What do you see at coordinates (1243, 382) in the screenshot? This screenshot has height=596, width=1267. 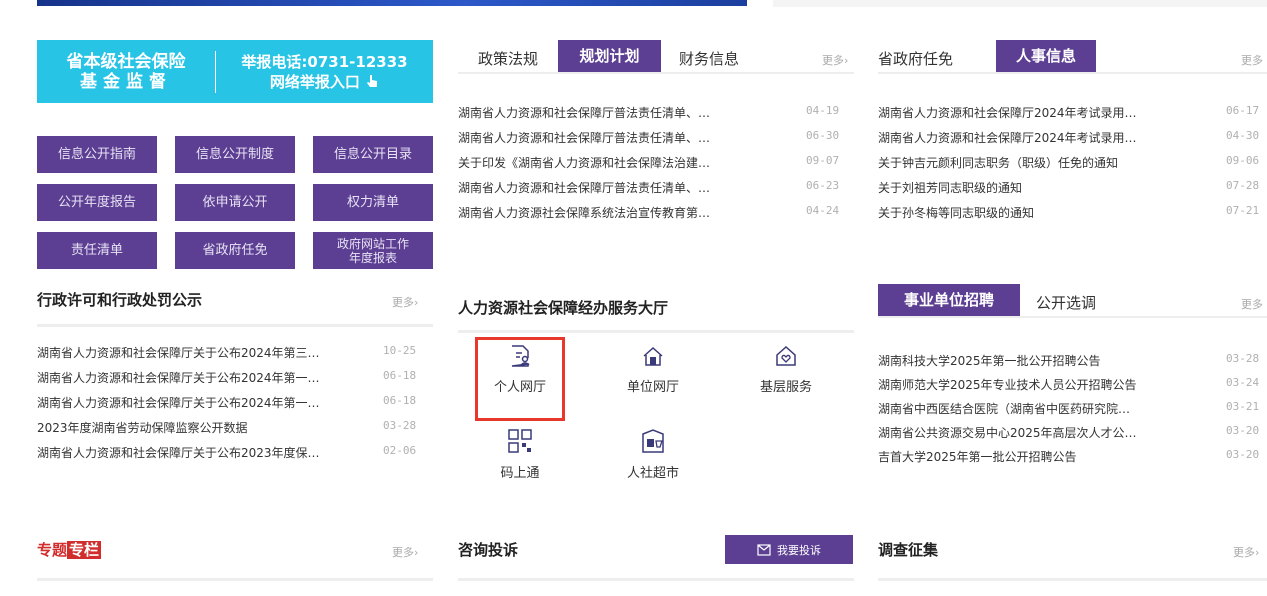 I see `list-item-date: 03-24` at bounding box center [1243, 382].